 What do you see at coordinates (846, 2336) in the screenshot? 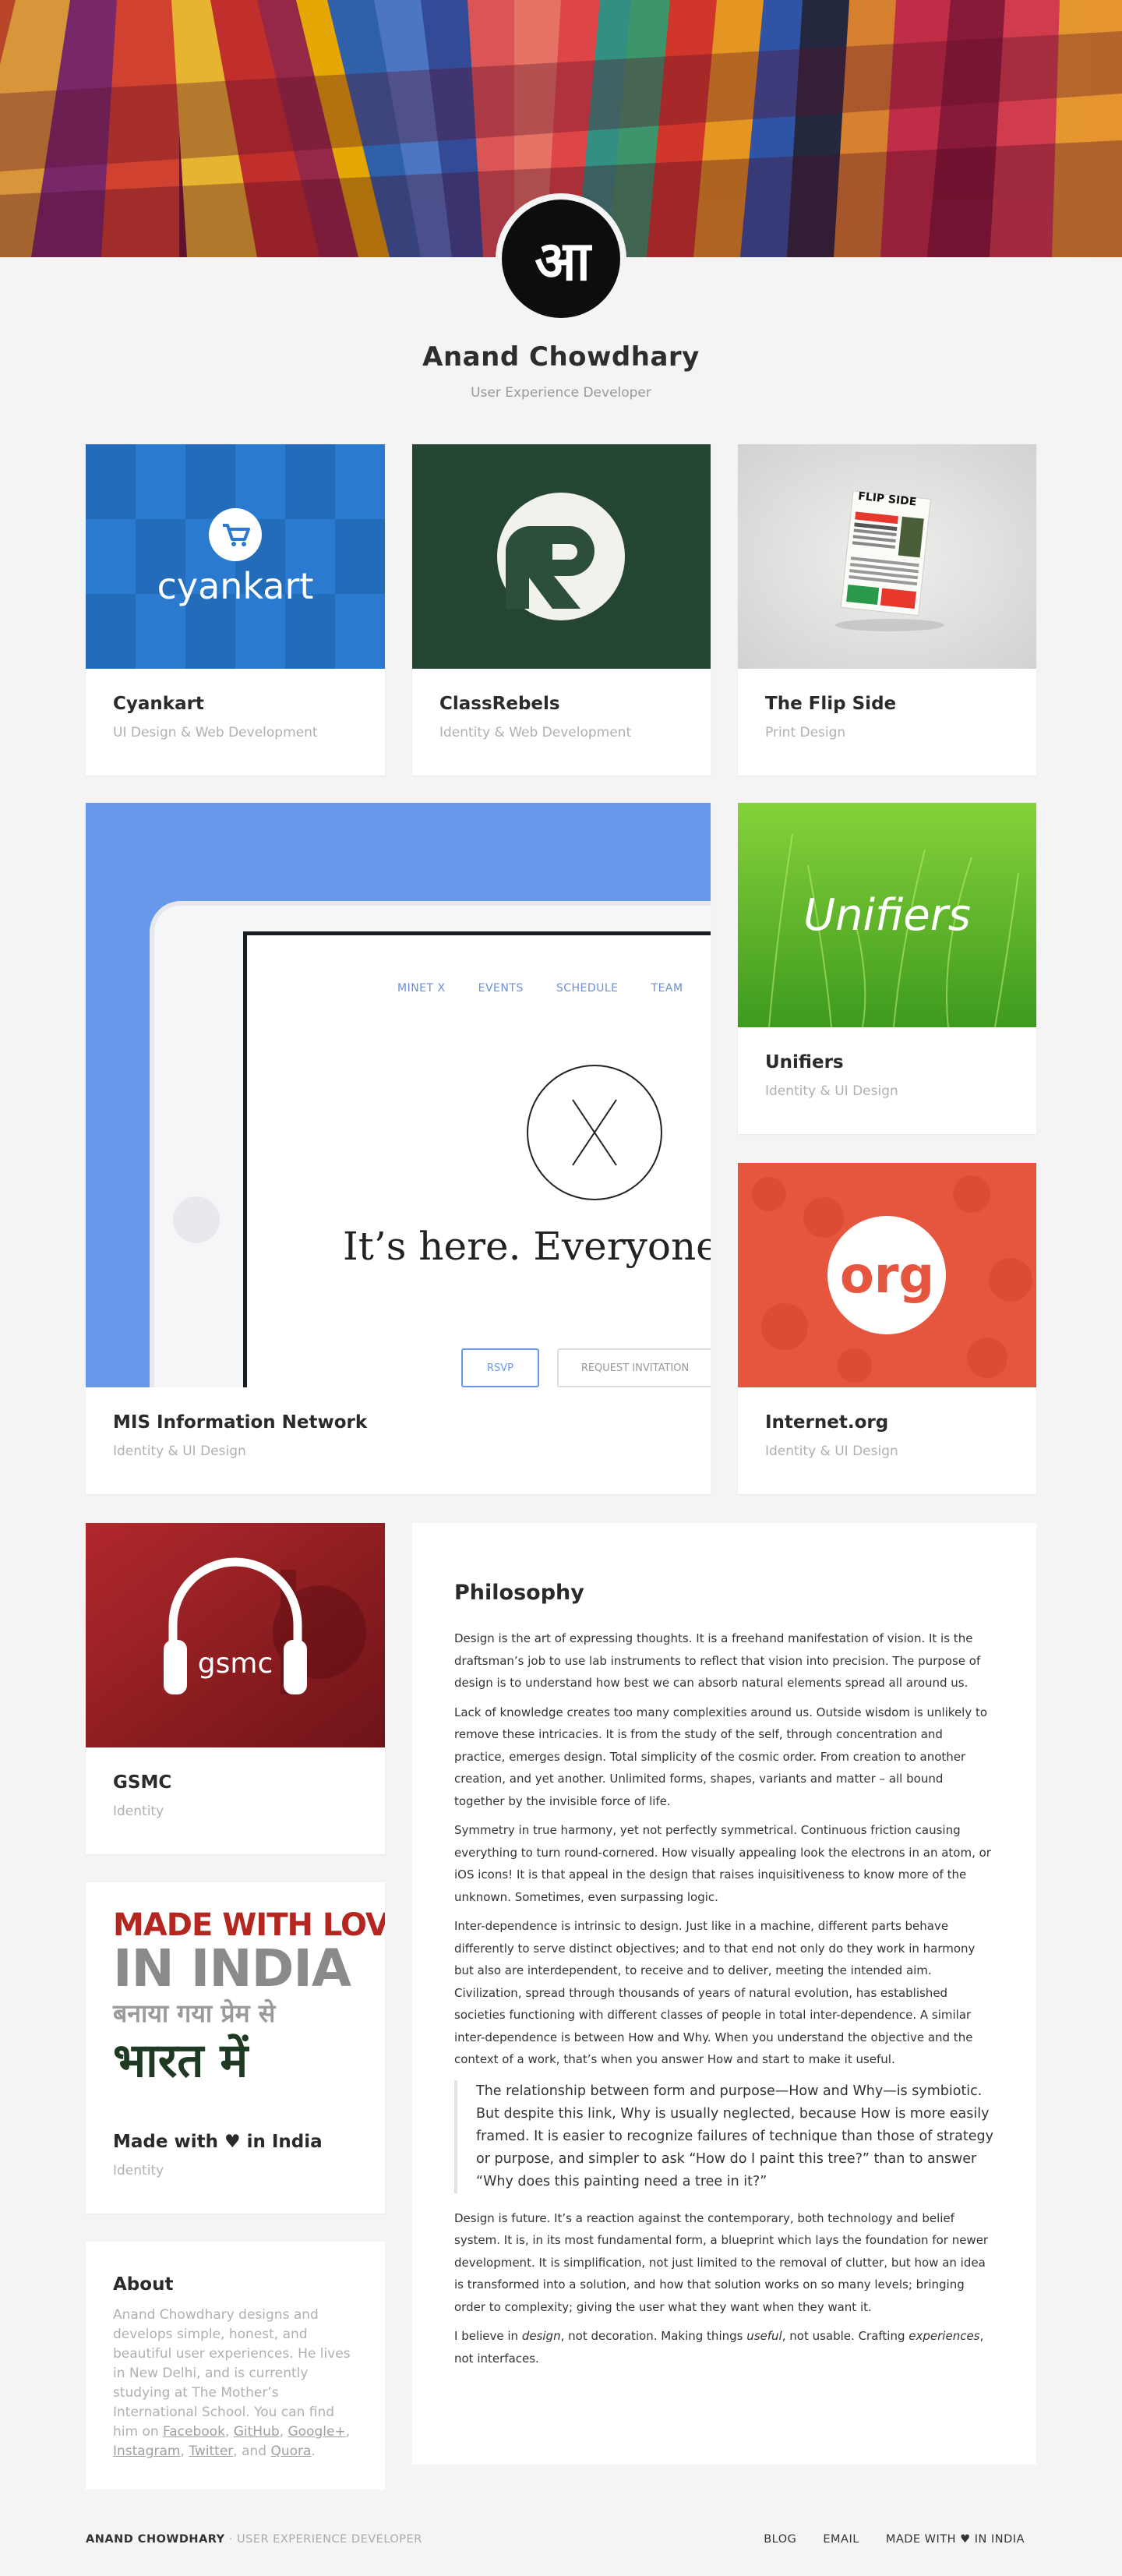
I see `closing-text: , not usable. Crafting` at bounding box center [846, 2336].